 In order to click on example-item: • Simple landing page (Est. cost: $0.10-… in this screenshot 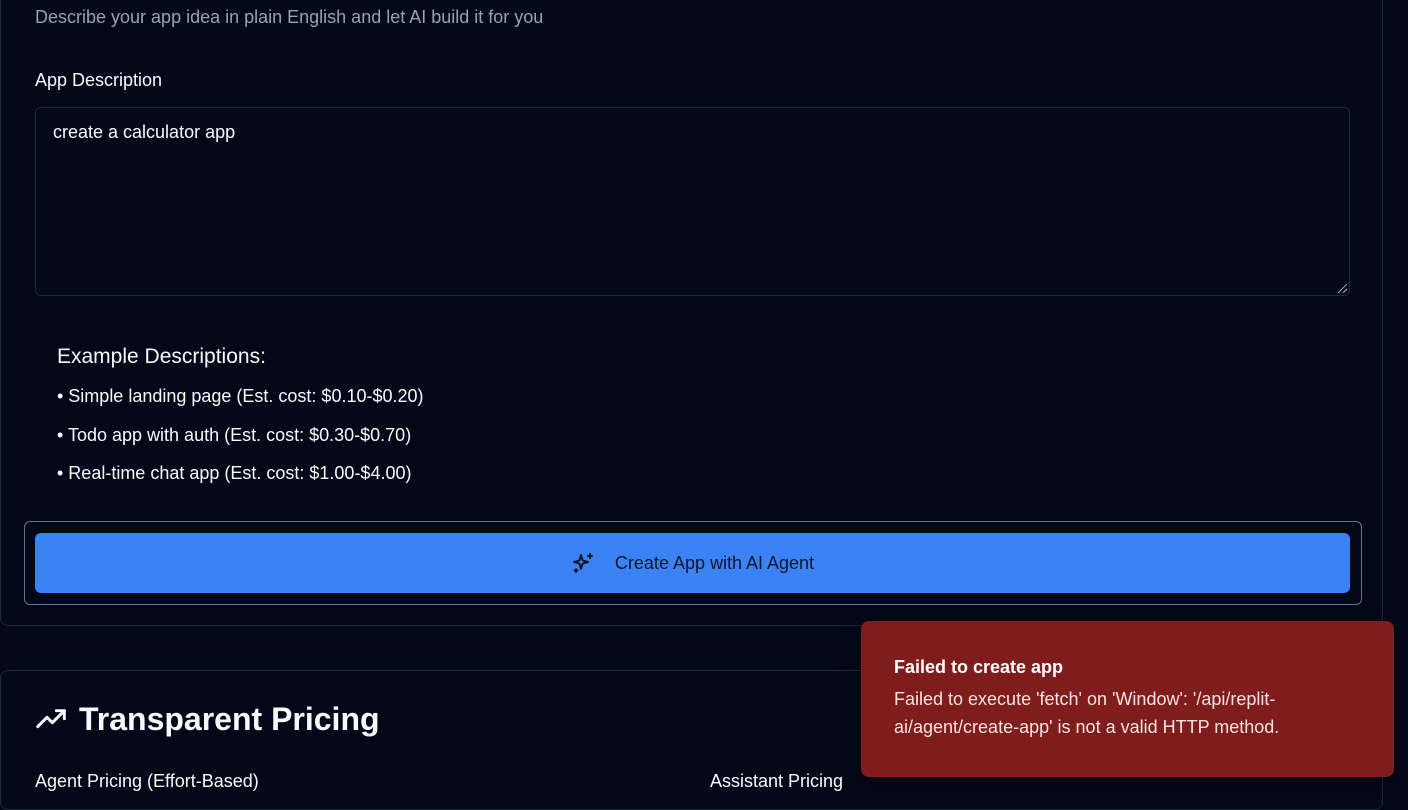, I will do `click(240, 396)`.